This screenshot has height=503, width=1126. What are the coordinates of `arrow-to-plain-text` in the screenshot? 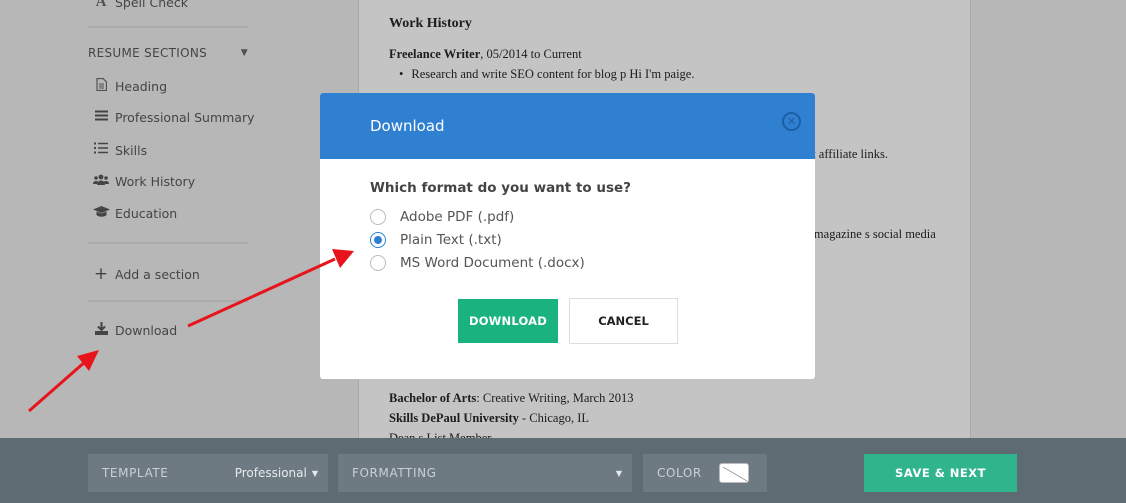 It's located at (270, 288).